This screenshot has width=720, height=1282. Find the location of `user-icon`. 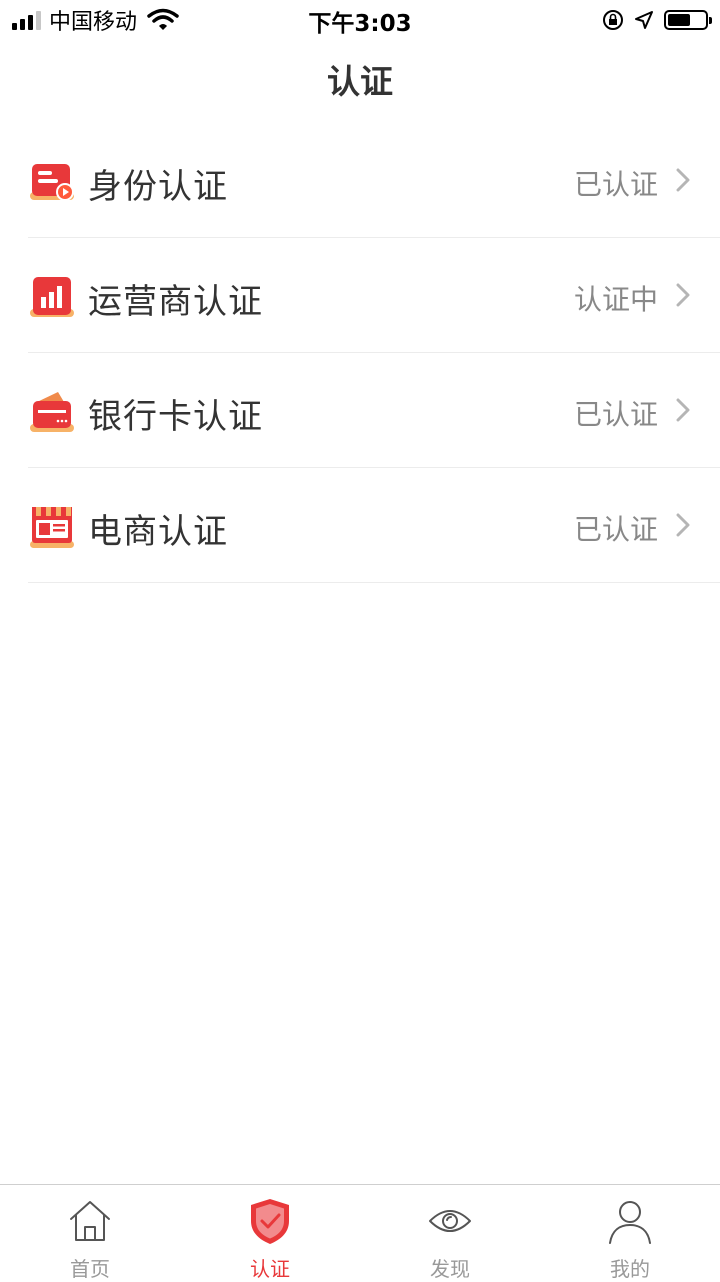

user-icon is located at coordinates (630, 1222).